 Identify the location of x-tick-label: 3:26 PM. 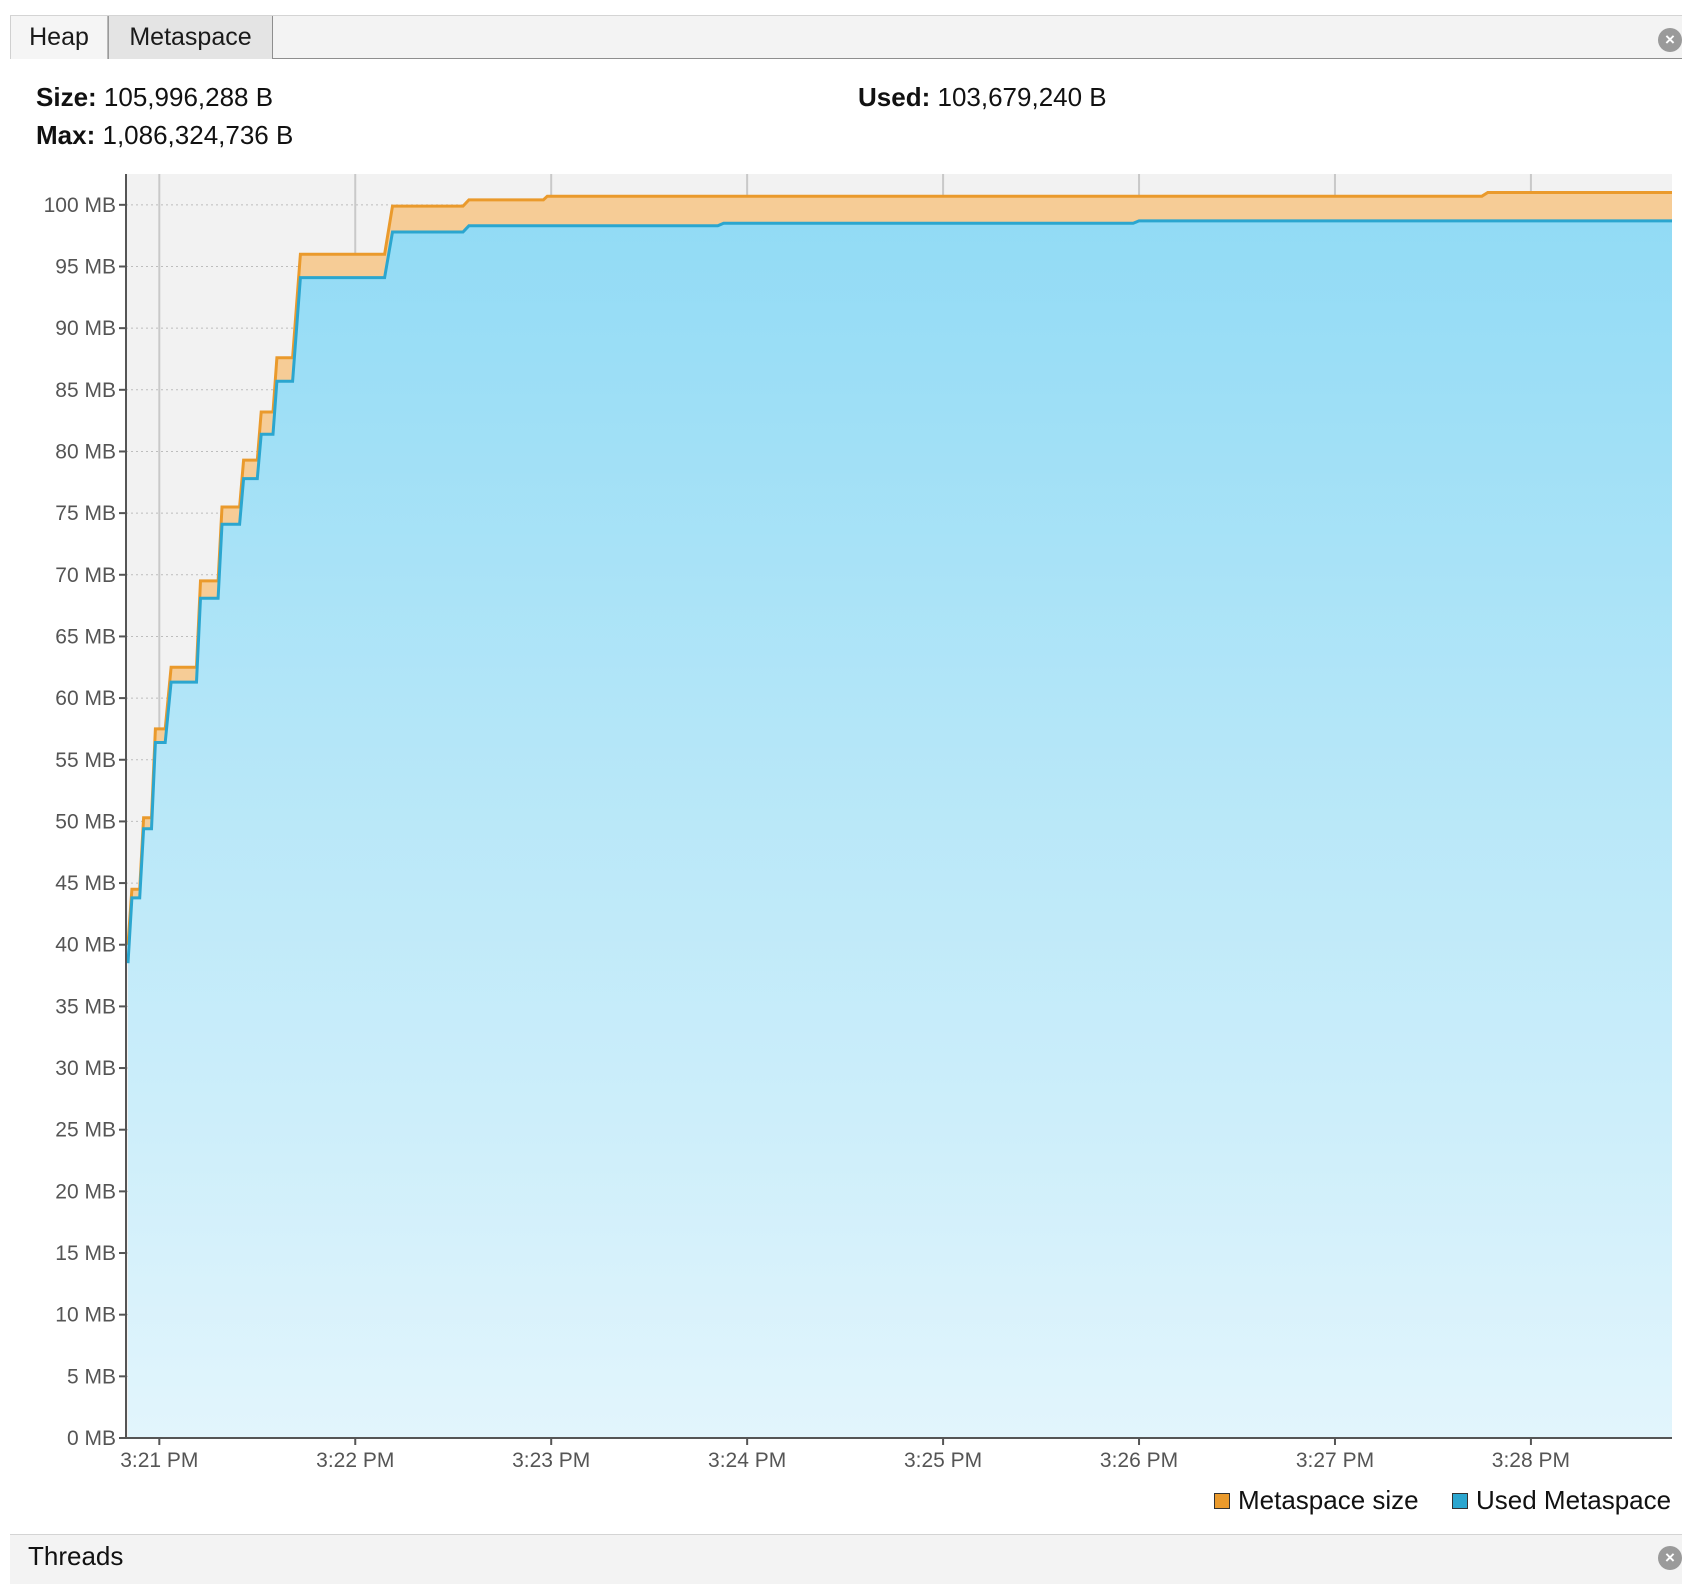
(1139, 1460).